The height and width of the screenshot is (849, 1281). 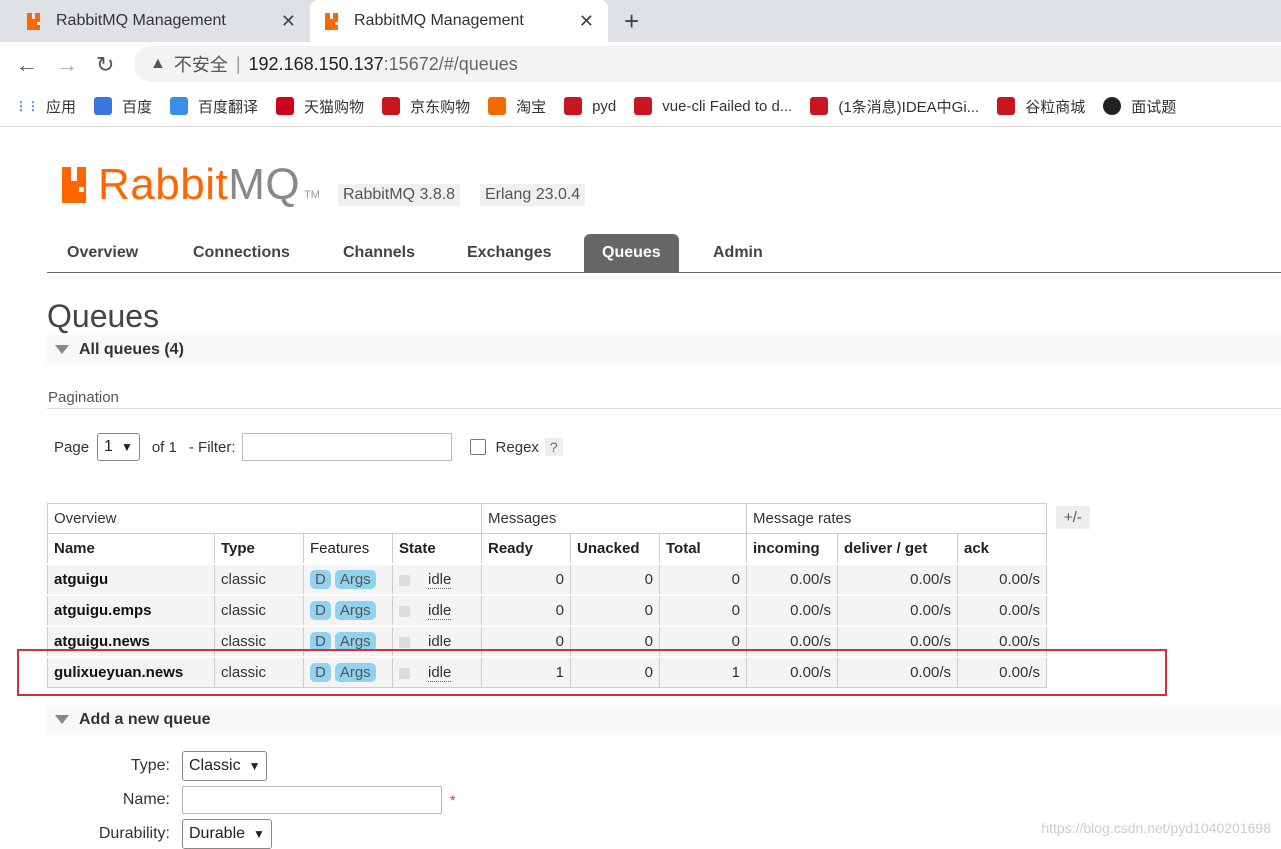 I want to click on divider, so click(x=664, y=408).